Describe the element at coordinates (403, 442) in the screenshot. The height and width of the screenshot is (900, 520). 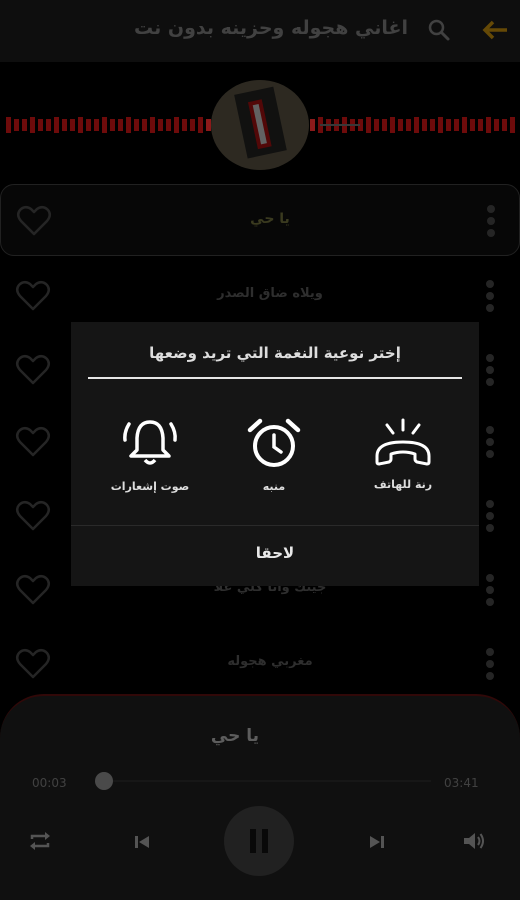
I see `phone-ringing-icon` at that location.